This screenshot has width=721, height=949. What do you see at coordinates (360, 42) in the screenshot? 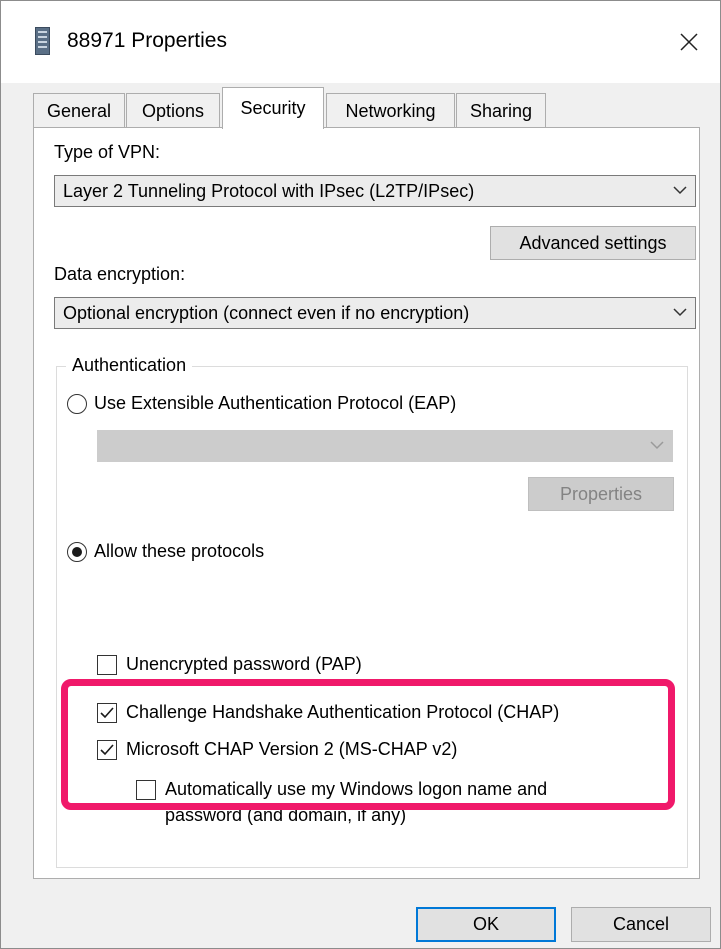
I see `title-bar: 88971 Properties` at bounding box center [360, 42].